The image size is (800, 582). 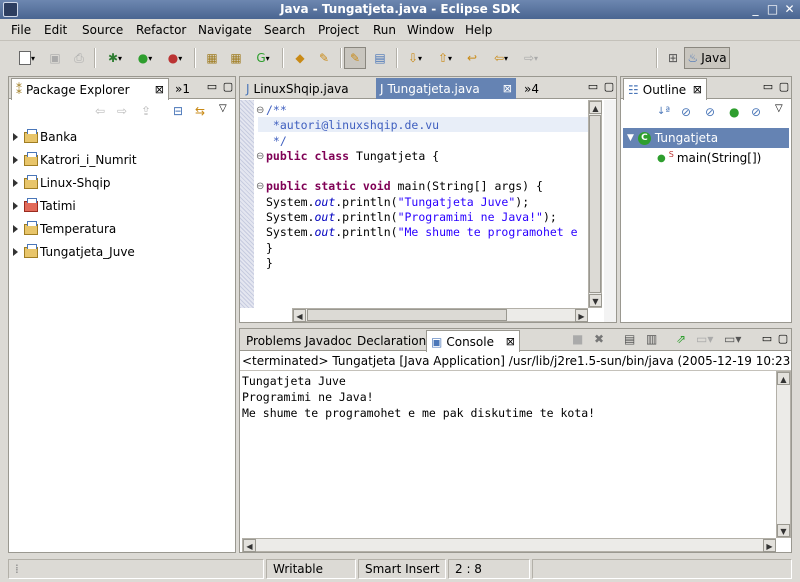 I want to click on tree-item-linux-shqip: Linux-Shqip, so click(x=61, y=183).